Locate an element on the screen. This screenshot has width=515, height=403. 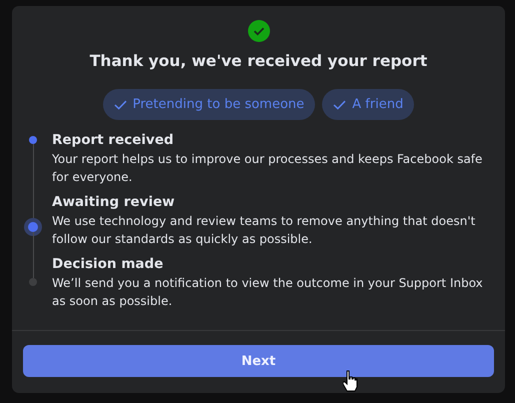
step-title: Decision made is located at coordinates (108, 264).